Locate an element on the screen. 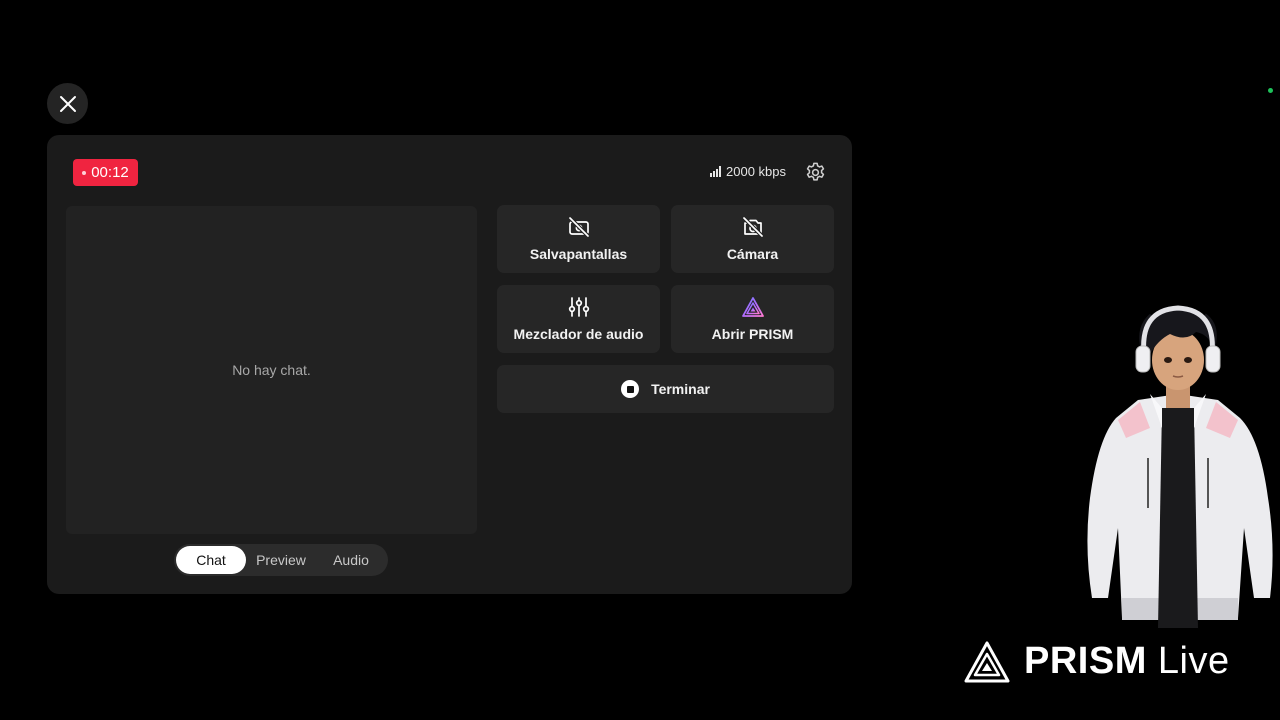  end-stream-button: Terminar is located at coordinates (665, 389).